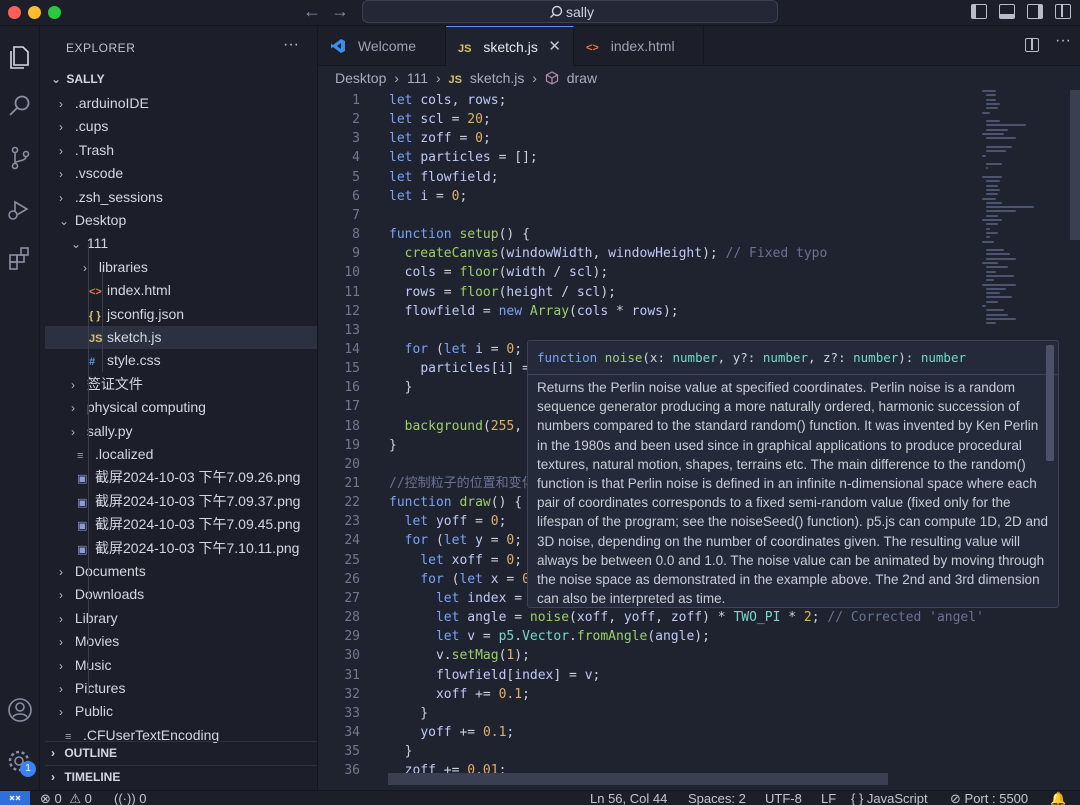  What do you see at coordinates (382, 46) in the screenshot?
I see `tab-welcome: Welcome` at bounding box center [382, 46].